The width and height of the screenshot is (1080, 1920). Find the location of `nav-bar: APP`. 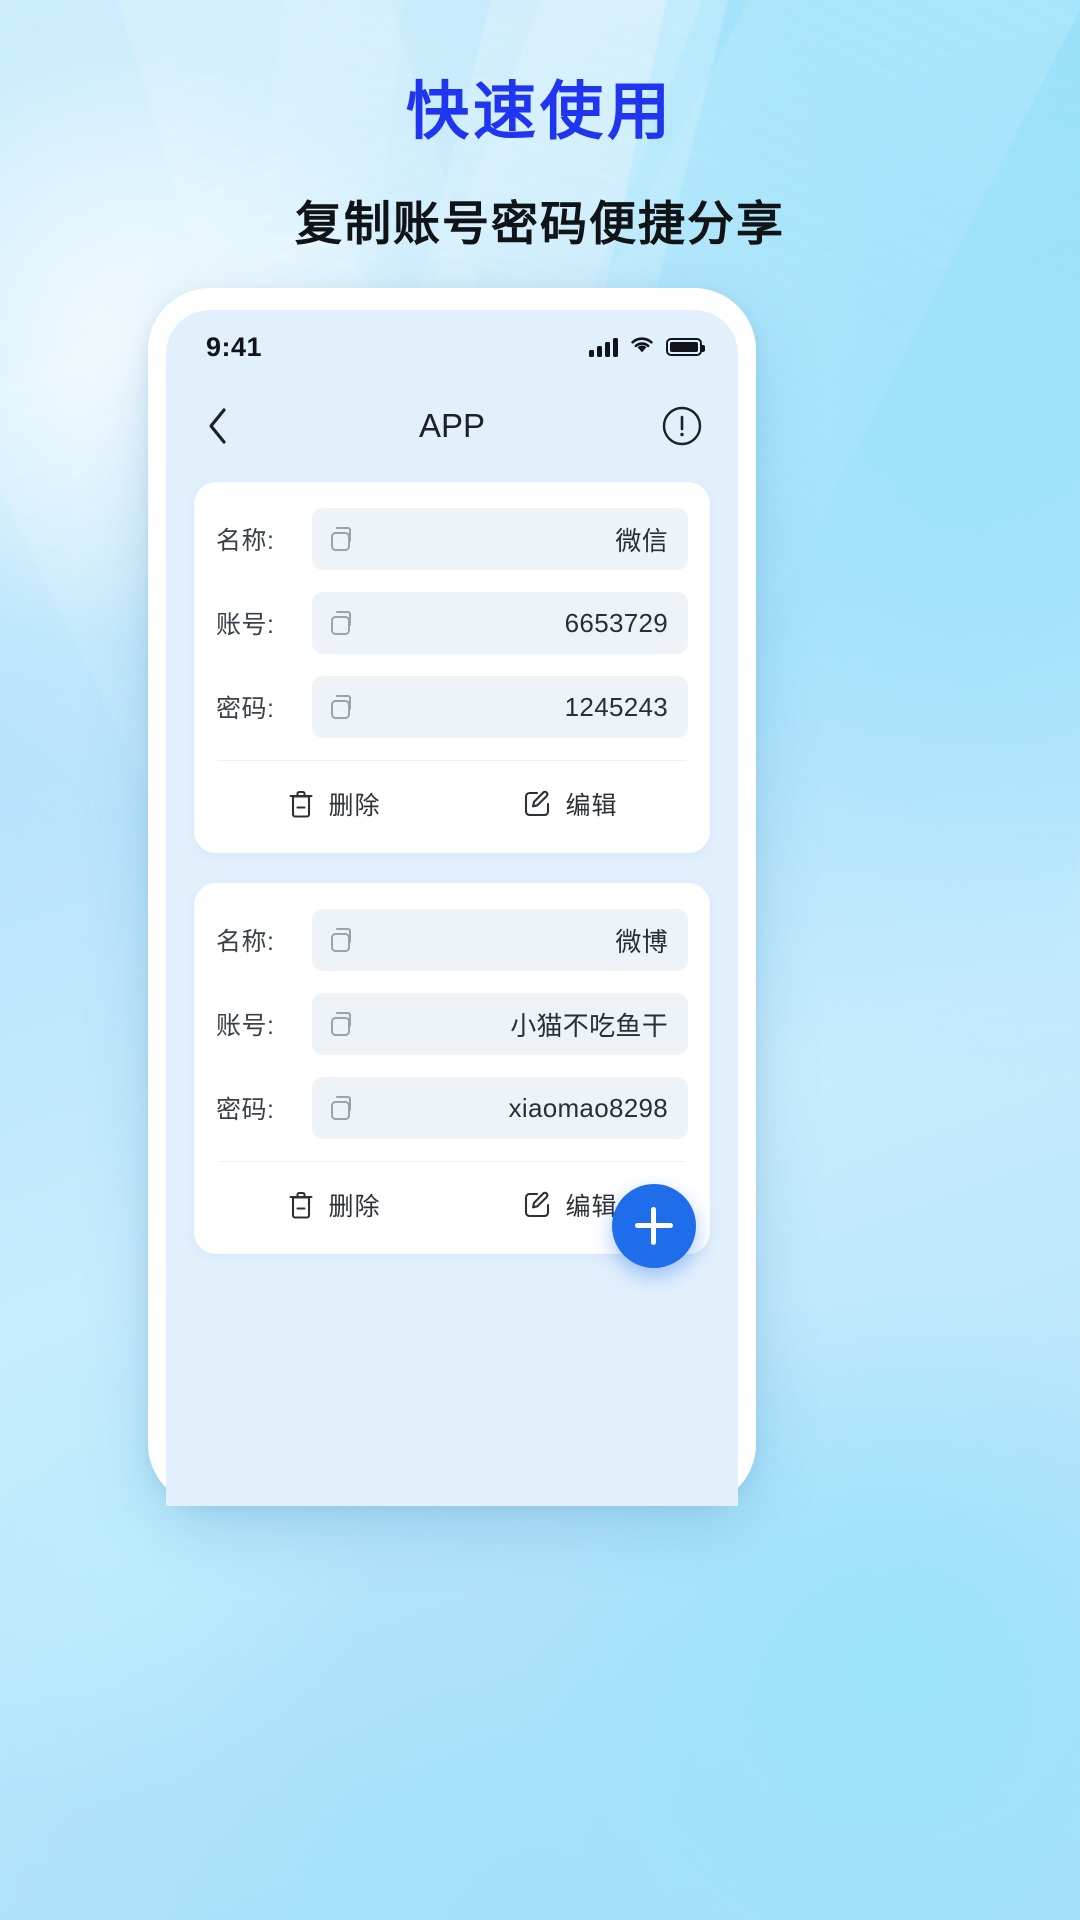

nav-bar: APP is located at coordinates (452, 426).